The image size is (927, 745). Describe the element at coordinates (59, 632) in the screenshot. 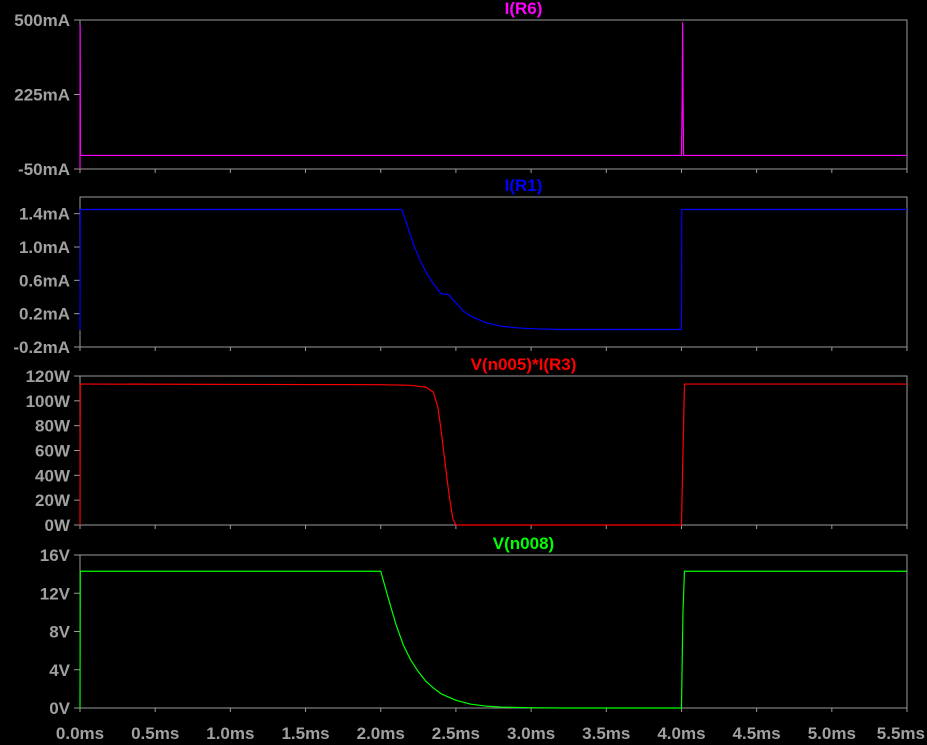

I see `y-tick-label: 8V` at that location.